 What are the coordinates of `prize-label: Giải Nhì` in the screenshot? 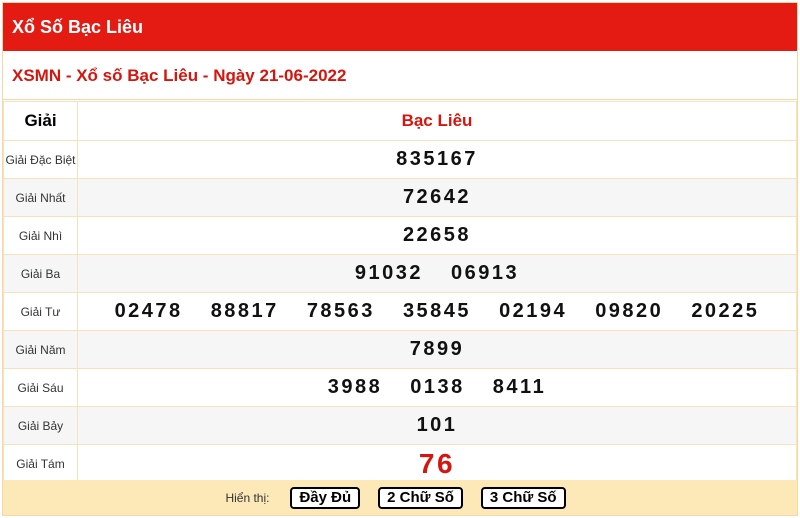 It's located at (40, 235).